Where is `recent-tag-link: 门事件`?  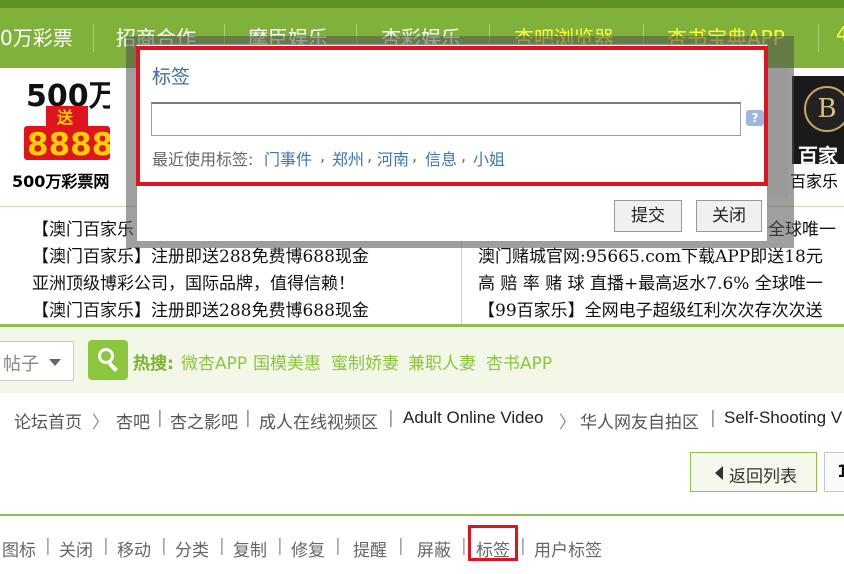
recent-tag-link: 门事件 is located at coordinates (288, 158).